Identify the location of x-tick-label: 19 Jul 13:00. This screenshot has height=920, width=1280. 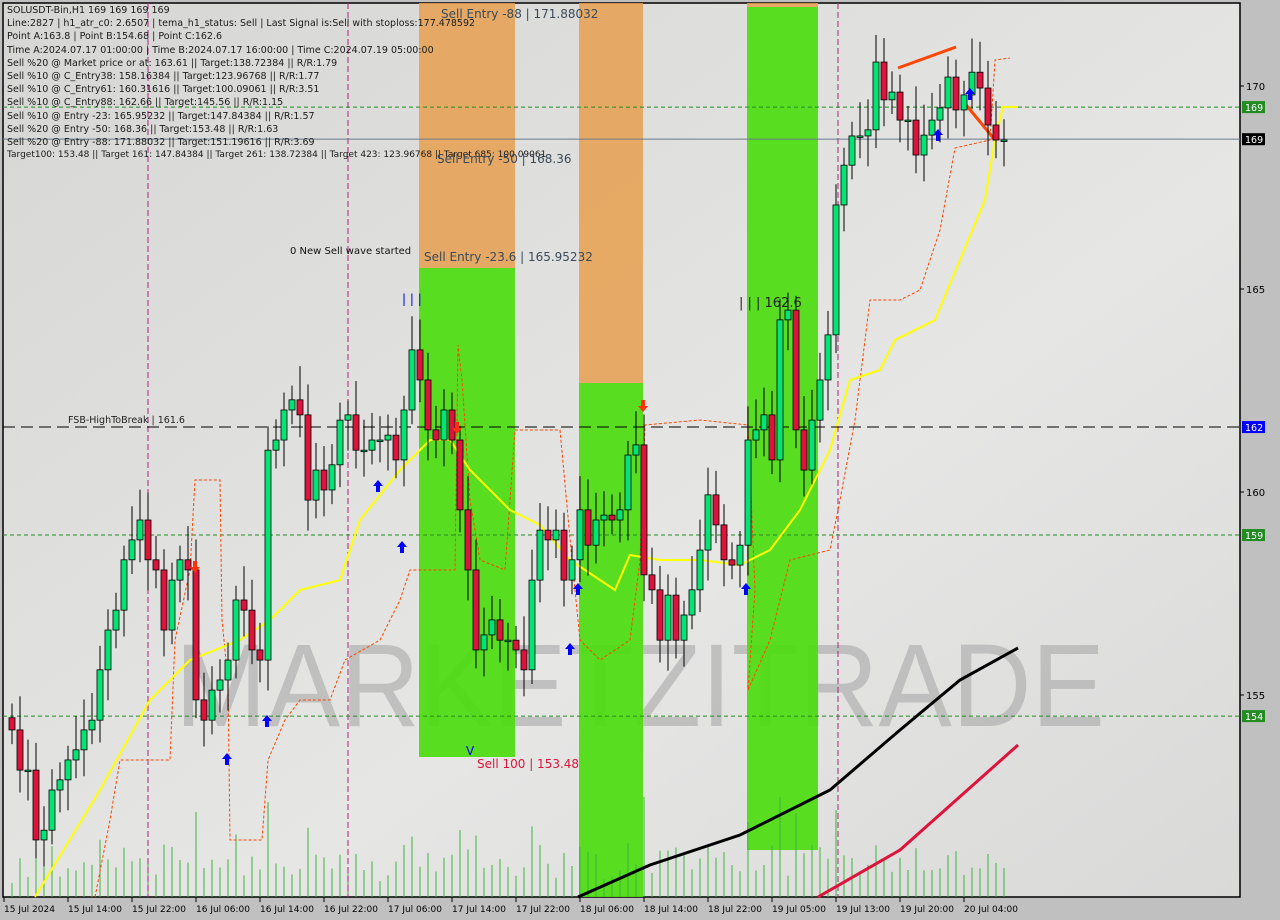
(863, 910).